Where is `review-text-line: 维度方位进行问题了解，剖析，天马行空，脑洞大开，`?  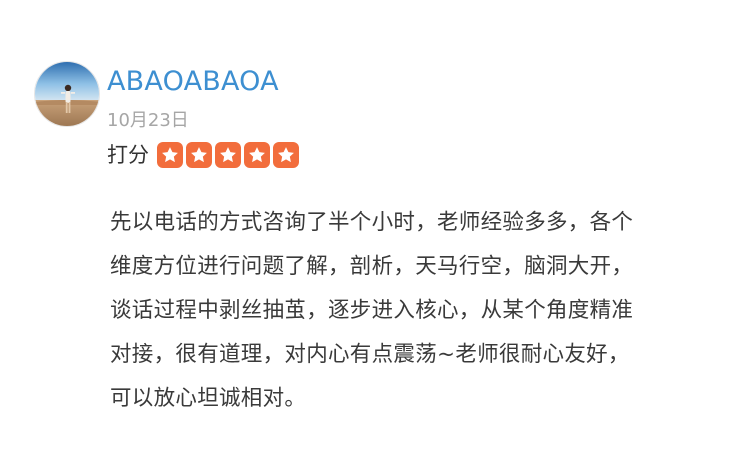 review-text-line: 维度方位进行问题了解，剖析，天马行空，脑洞大开， is located at coordinates (372, 266).